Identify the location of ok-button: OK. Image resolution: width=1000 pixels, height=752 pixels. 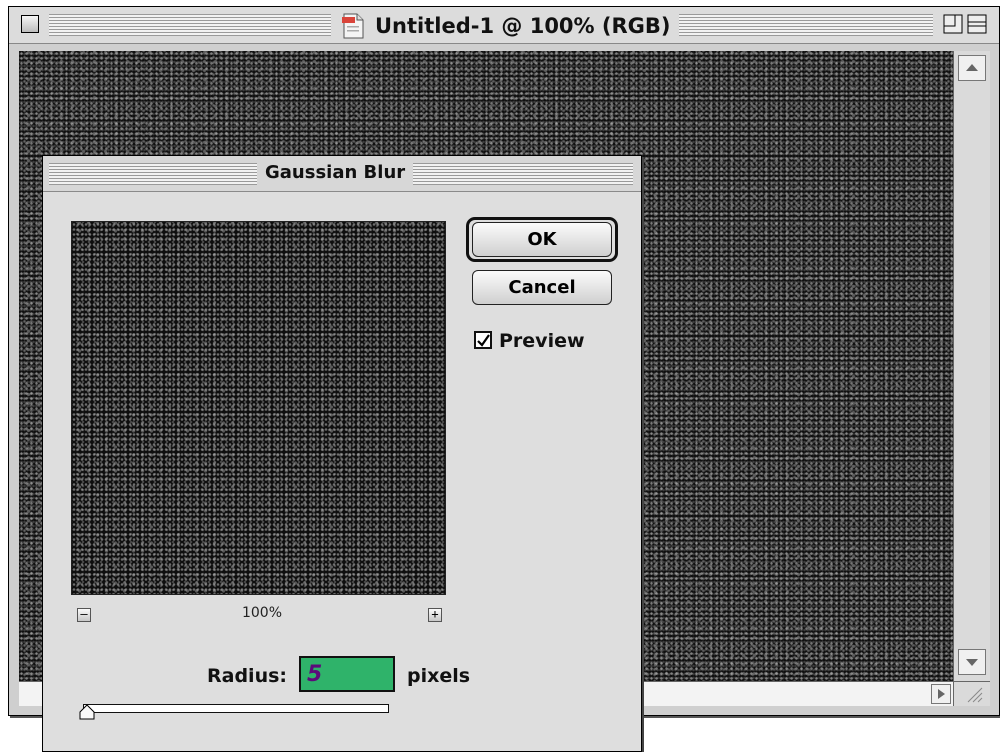
(542, 239).